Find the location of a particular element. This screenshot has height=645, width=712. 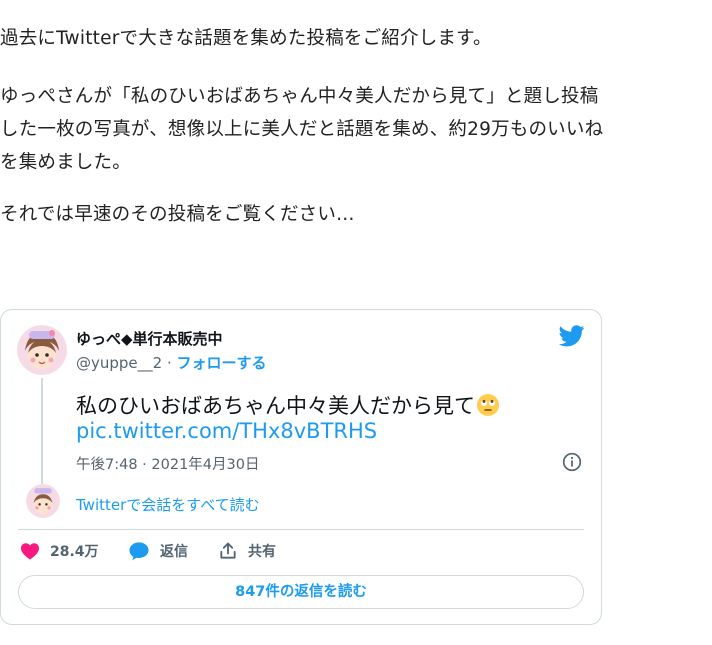

tweet-text: 私のひいおばあちゃん中々美人だから見て is located at coordinates (288, 405).